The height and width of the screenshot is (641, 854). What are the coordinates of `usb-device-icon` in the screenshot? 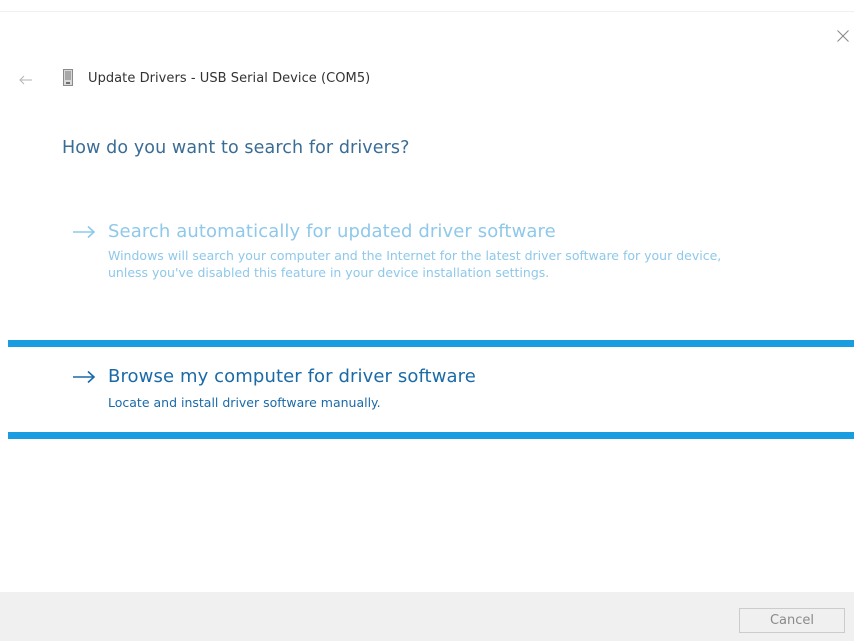 It's located at (68, 77).